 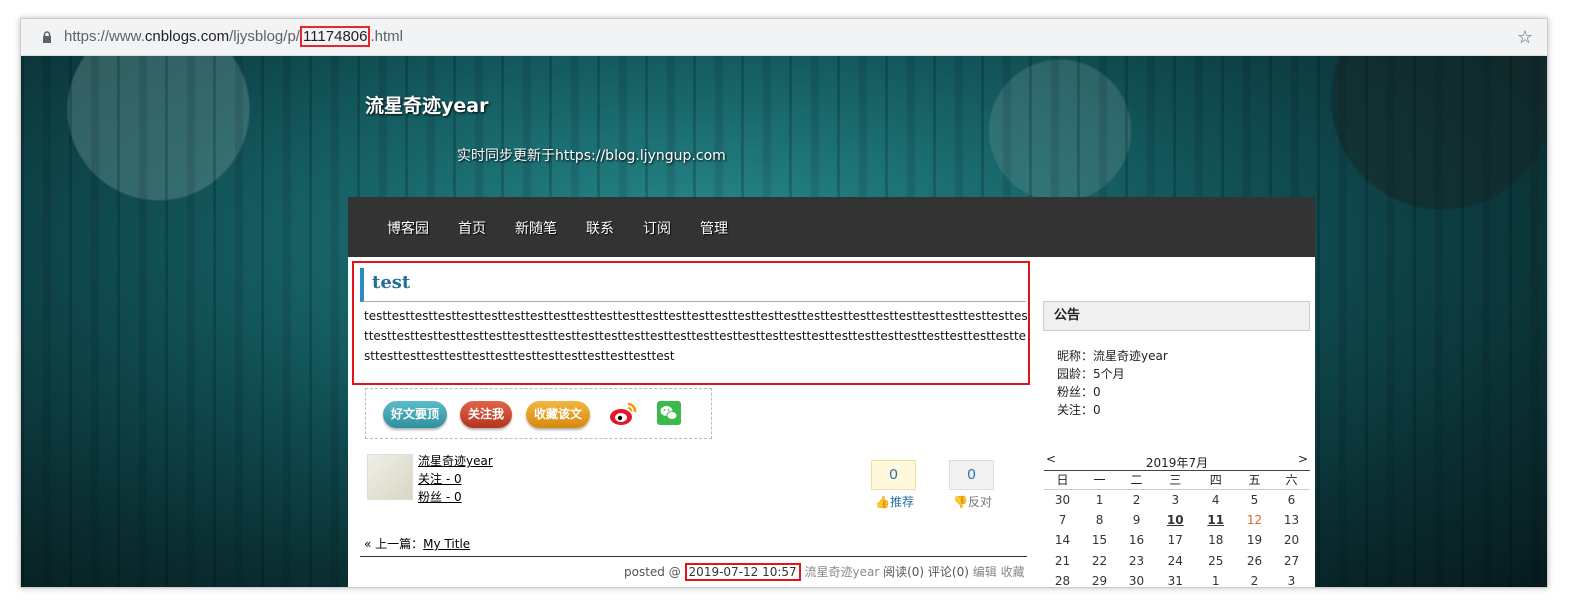 What do you see at coordinates (426, 104) in the screenshot?
I see `blog-title: 流星奇迹year` at bounding box center [426, 104].